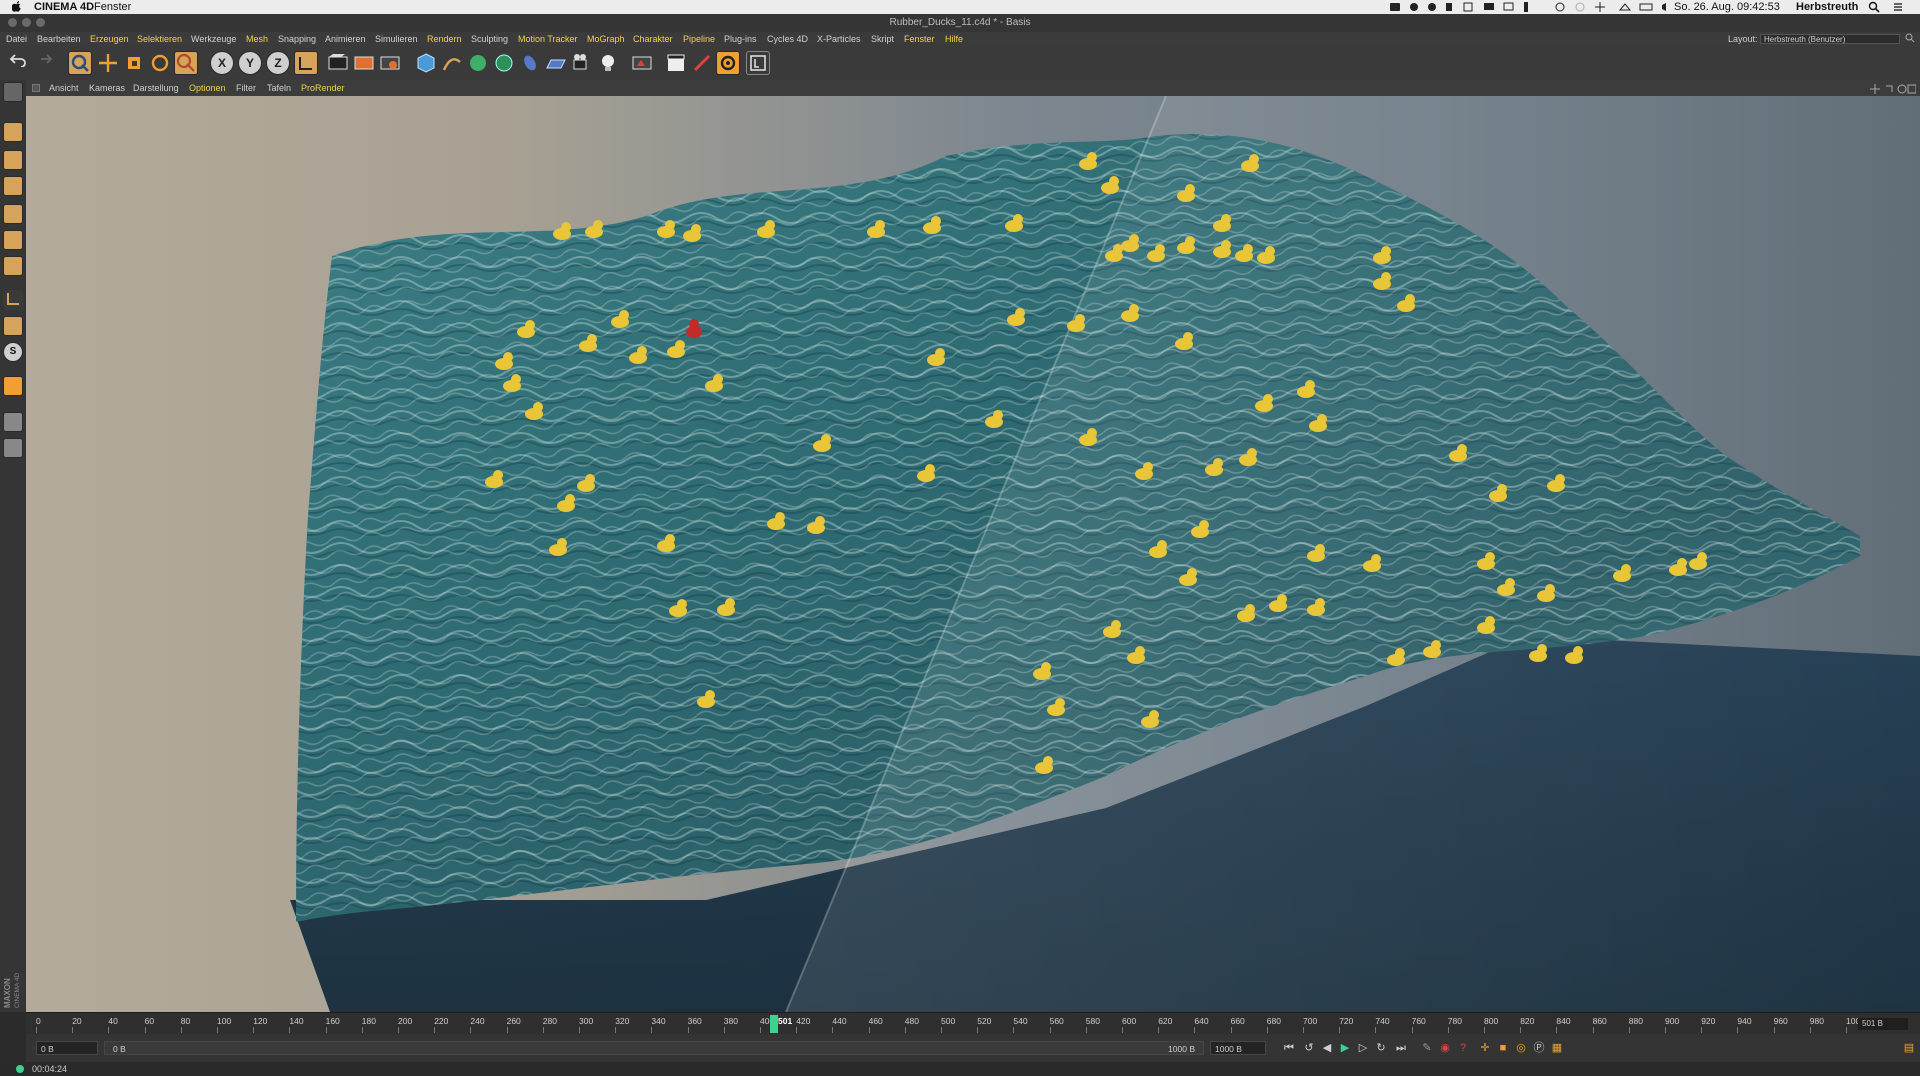 This screenshot has width=1920, height=1076. What do you see at coordinates (297, 39) in the screenshot?
I see `menu-item-snapping: Snapping` at bounding box center [297, 39].